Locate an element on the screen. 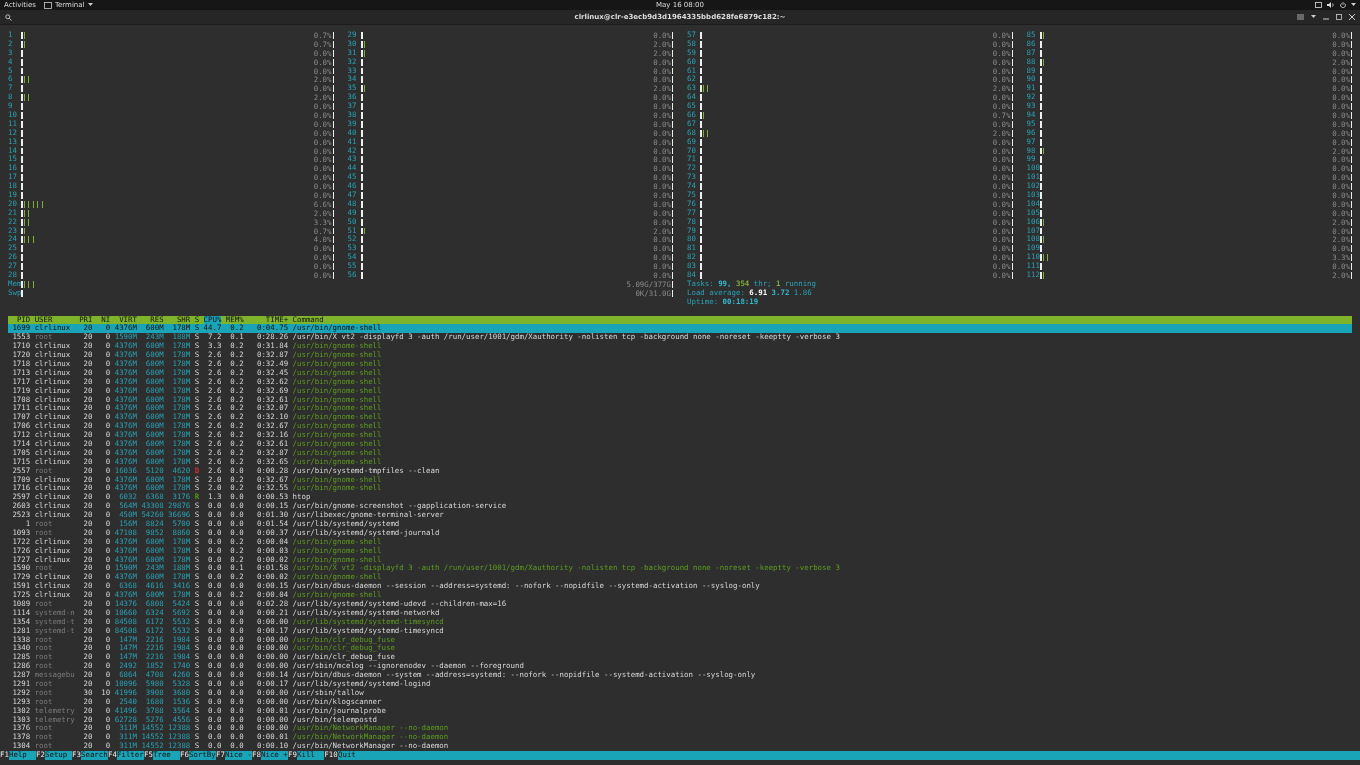  search-icon is located at coordinates (8, 17).